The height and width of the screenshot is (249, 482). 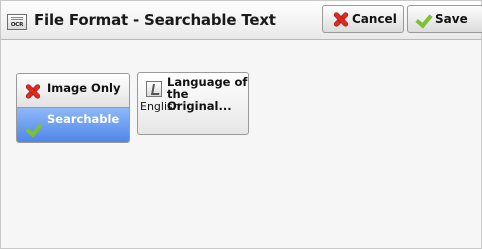 What do you see at coordinates (17, 22) in the screenshot?
I see `ocr-icon: OCR` at bounding box center [17, 22].